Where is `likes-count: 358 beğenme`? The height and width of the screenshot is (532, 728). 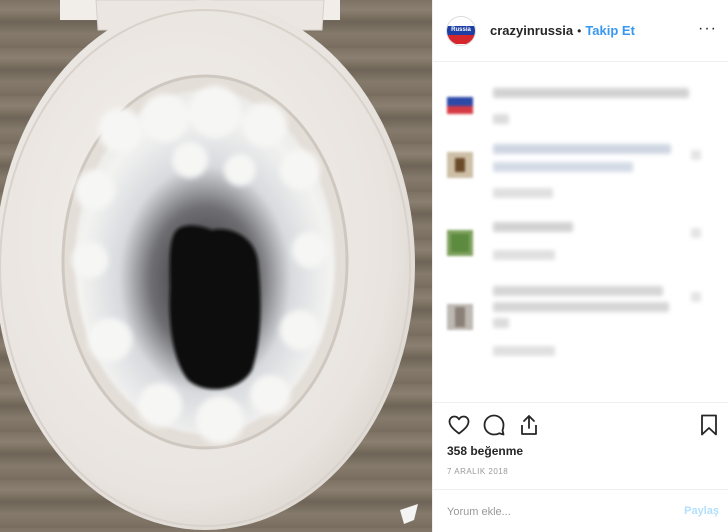 likes-count: 358 beğenme is located at coordinates (485, 451).